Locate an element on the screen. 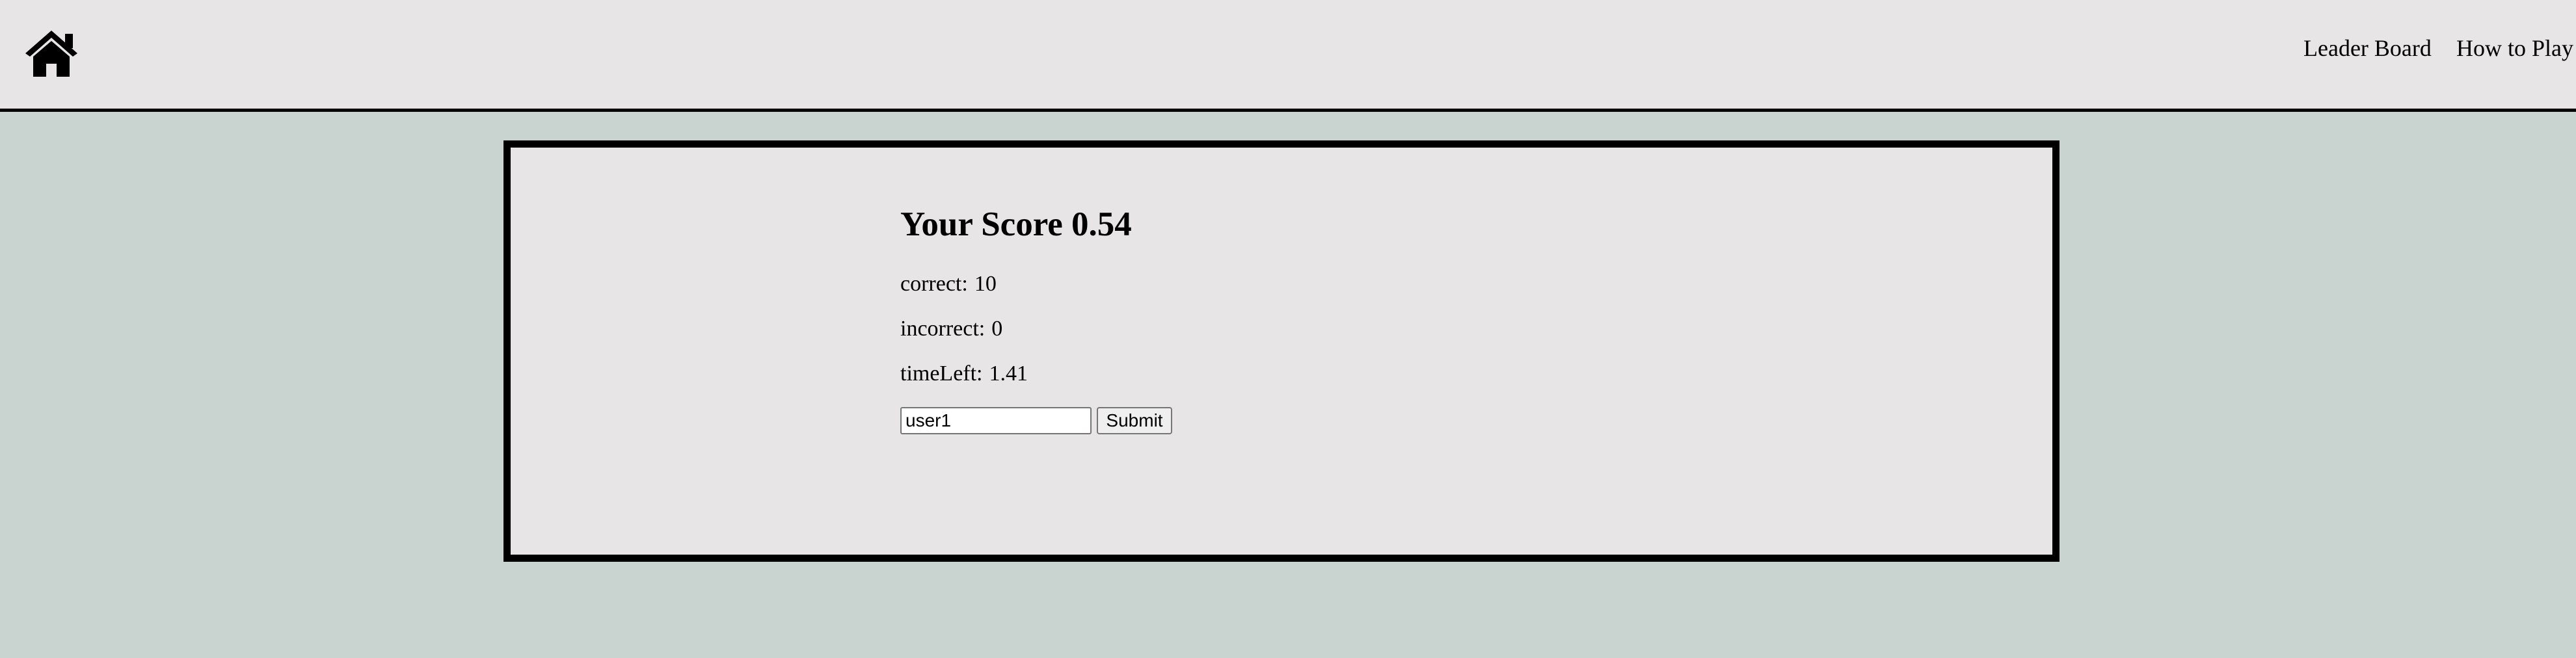 The height and width of the screenshot is (658, 2576). nav-leaderboard-link: Leader Board is located at coordinates (2367, 48).